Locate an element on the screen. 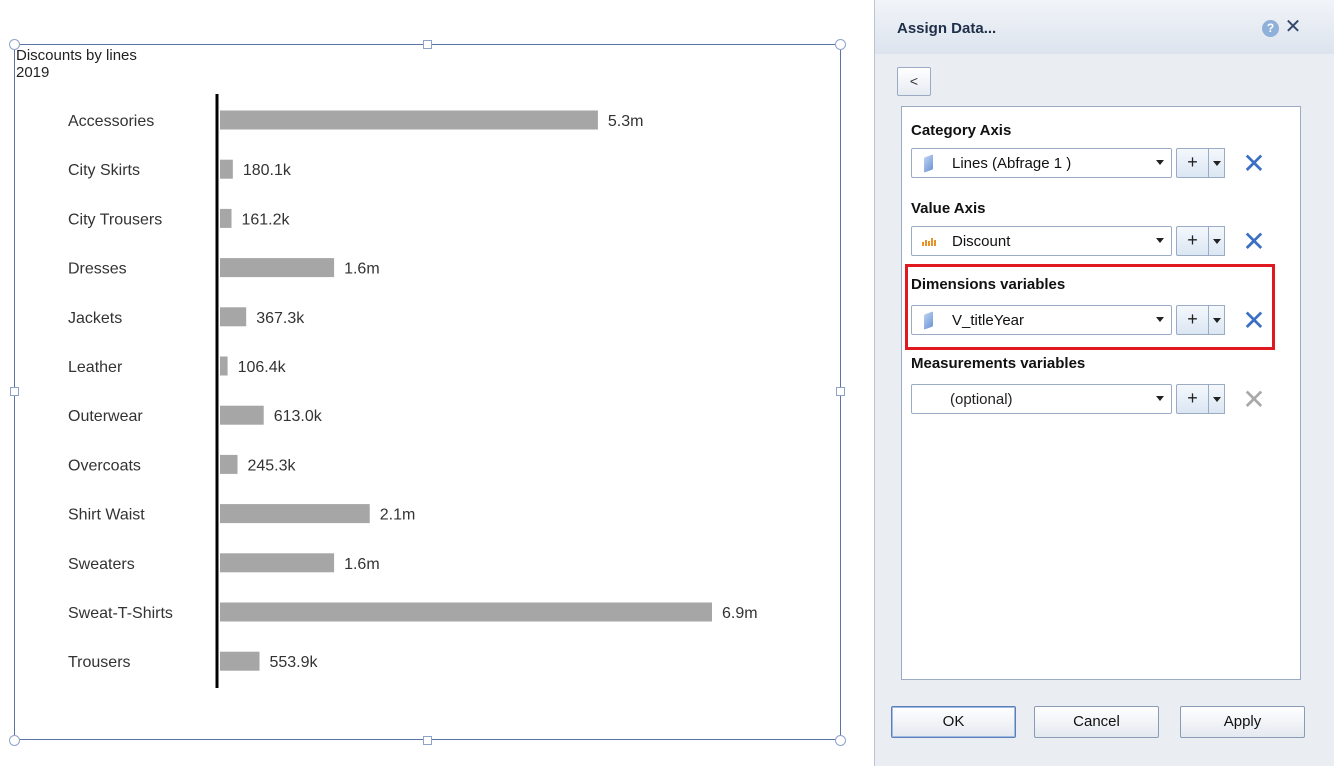 The width and height of the screenshot is (1334, 766). category-label: Overcoats is located at coordinates (104, 465).